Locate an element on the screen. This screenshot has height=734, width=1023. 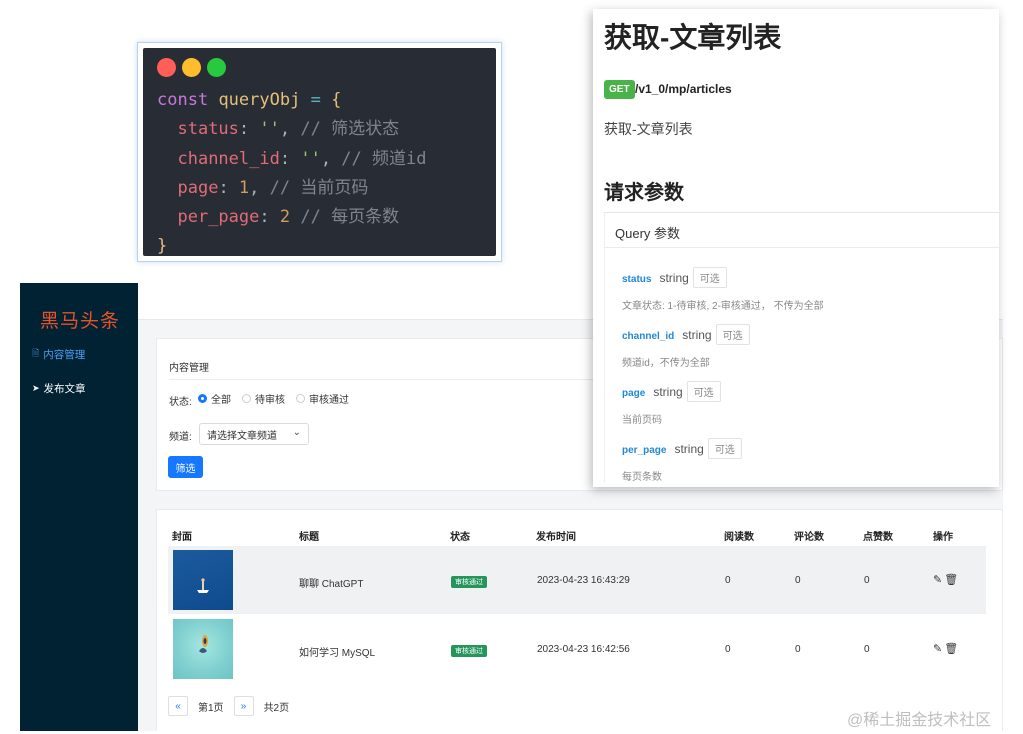
sidebar-item-content-management: 🗎 内容管理 is located at coordinates (58, 354).